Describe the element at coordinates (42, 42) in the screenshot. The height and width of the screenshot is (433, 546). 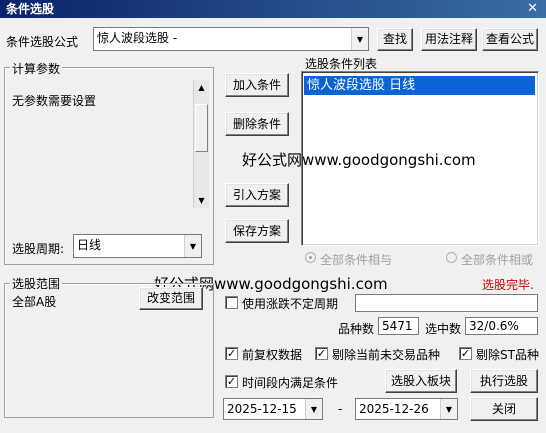
I see `formula-label: 条件选股公式` at that location.